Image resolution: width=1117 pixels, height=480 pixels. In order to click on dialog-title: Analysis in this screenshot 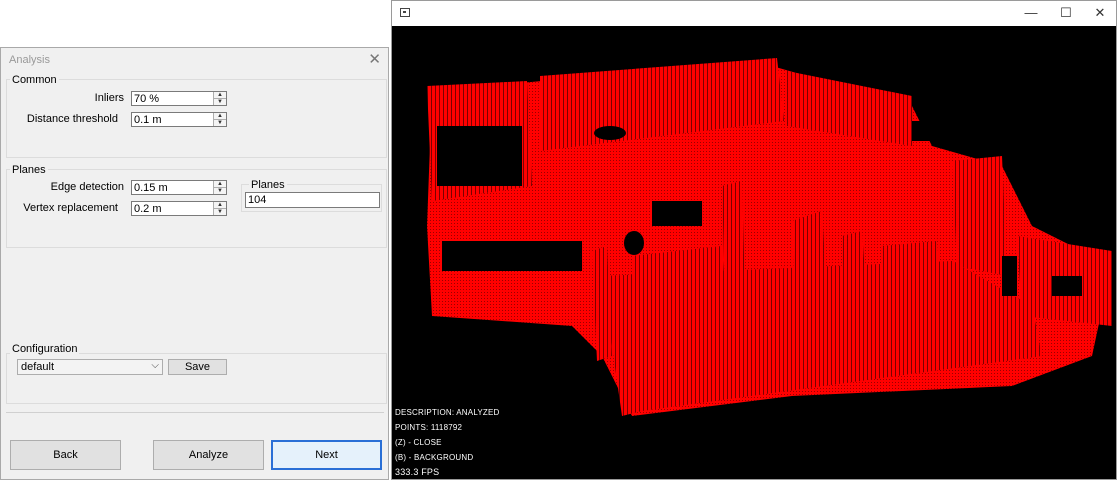, I will do `click(29, 60)`.